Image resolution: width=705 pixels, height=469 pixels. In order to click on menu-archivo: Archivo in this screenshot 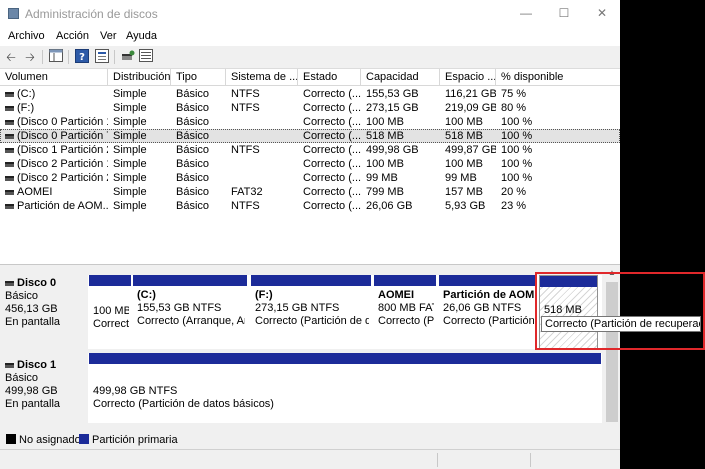, I will do `click(26, 36)`.